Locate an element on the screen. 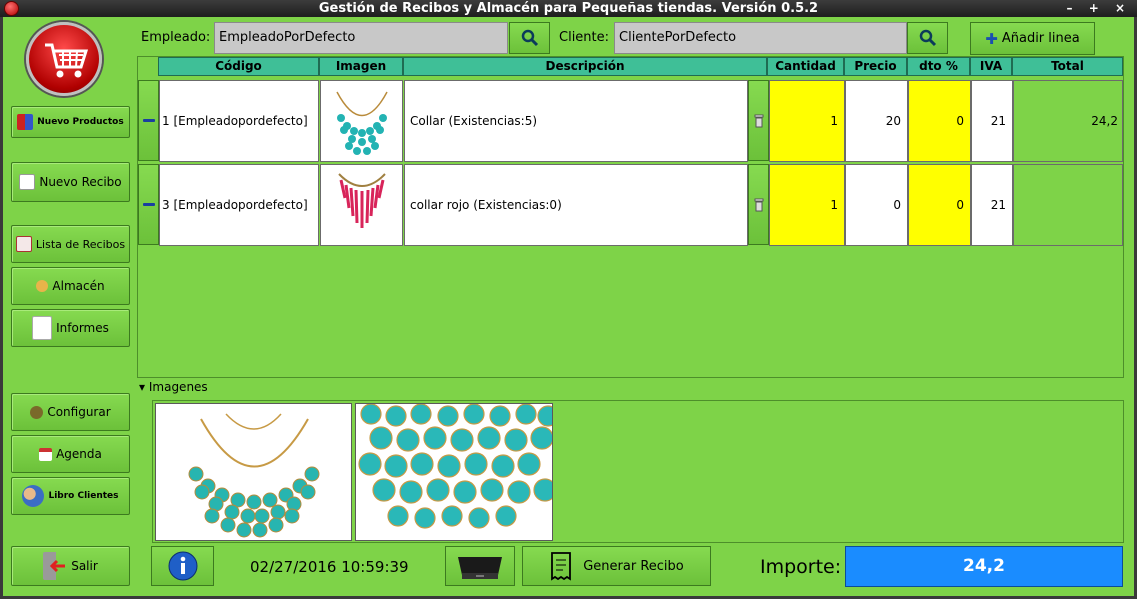 This screenshot has width=1137, height=599. current-datetime: 02/27/2016 10:59:39 is located at coordinates (329, 567).